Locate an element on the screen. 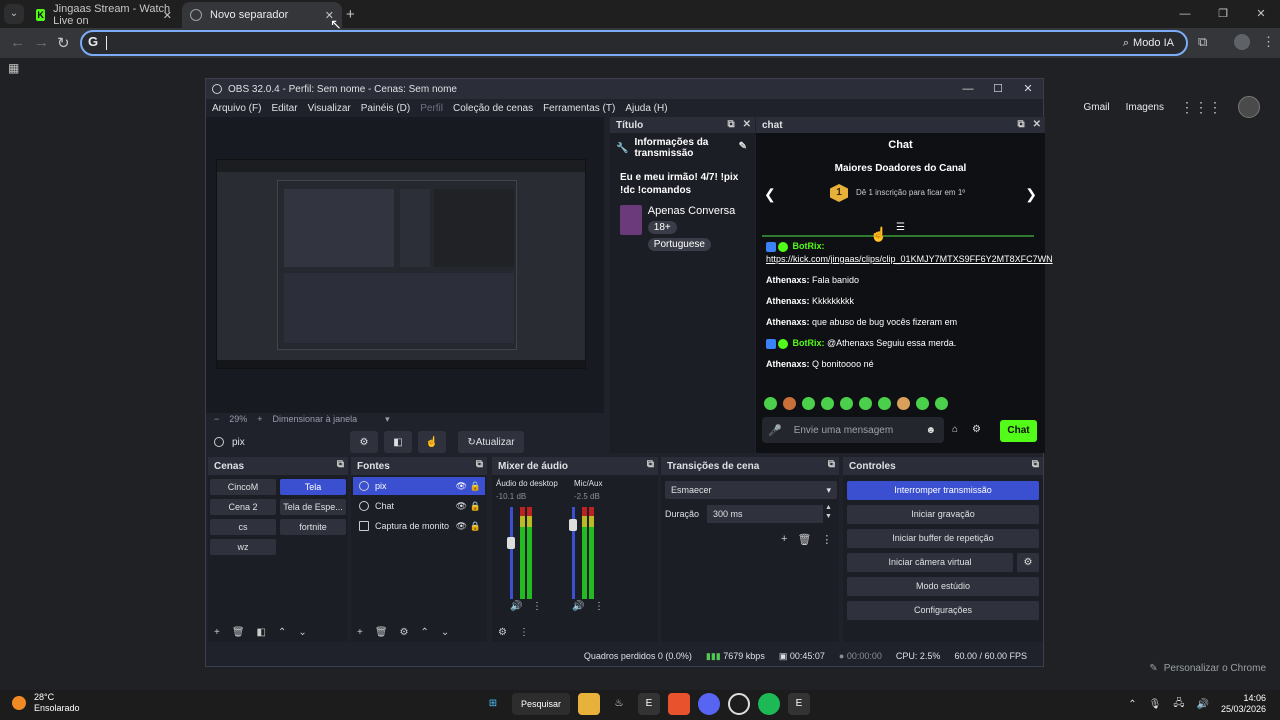 The width and height of the screenshot is (1280, 720). extensions-icon: ⧉ is located at coordinates (1202, 42).